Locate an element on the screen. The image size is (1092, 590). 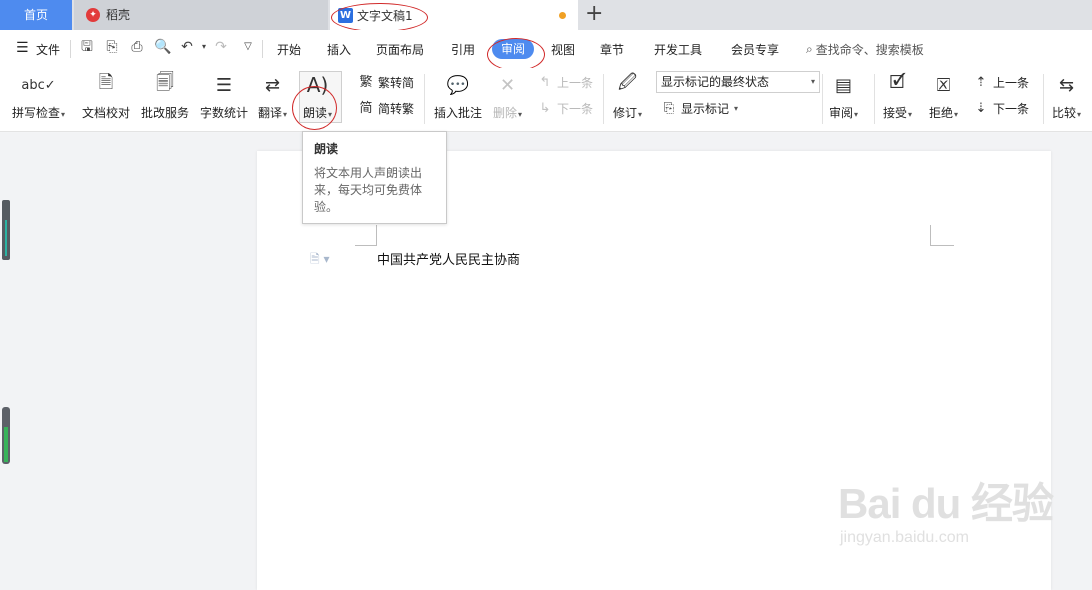
display-state-value: 显示标记的最终状态 is located at coordinates (715, 82).